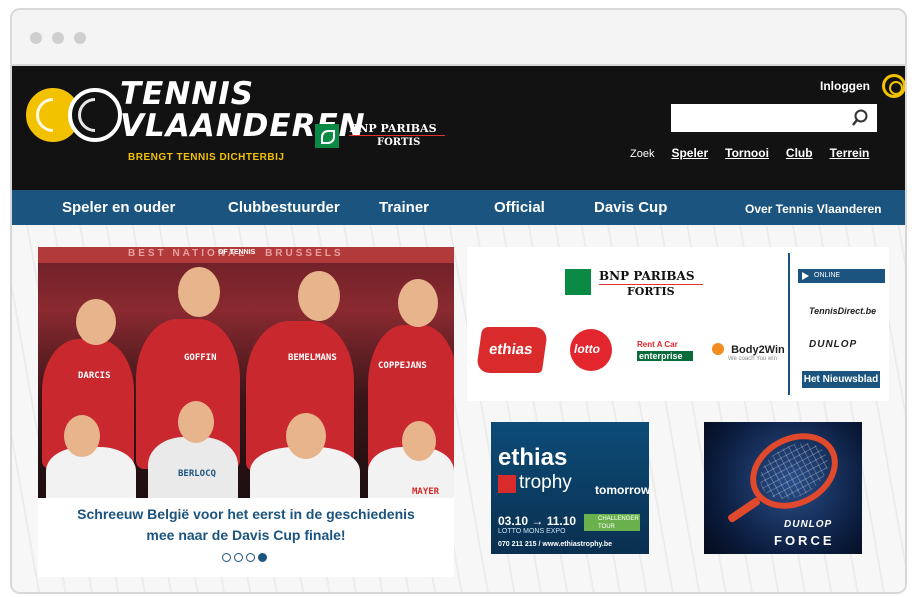 The height and width of the screenshot is (597, 914). Describe the element at coordinates (426, 492) in the screenshot. I see `player-name-mayer: MAYER` at that location.